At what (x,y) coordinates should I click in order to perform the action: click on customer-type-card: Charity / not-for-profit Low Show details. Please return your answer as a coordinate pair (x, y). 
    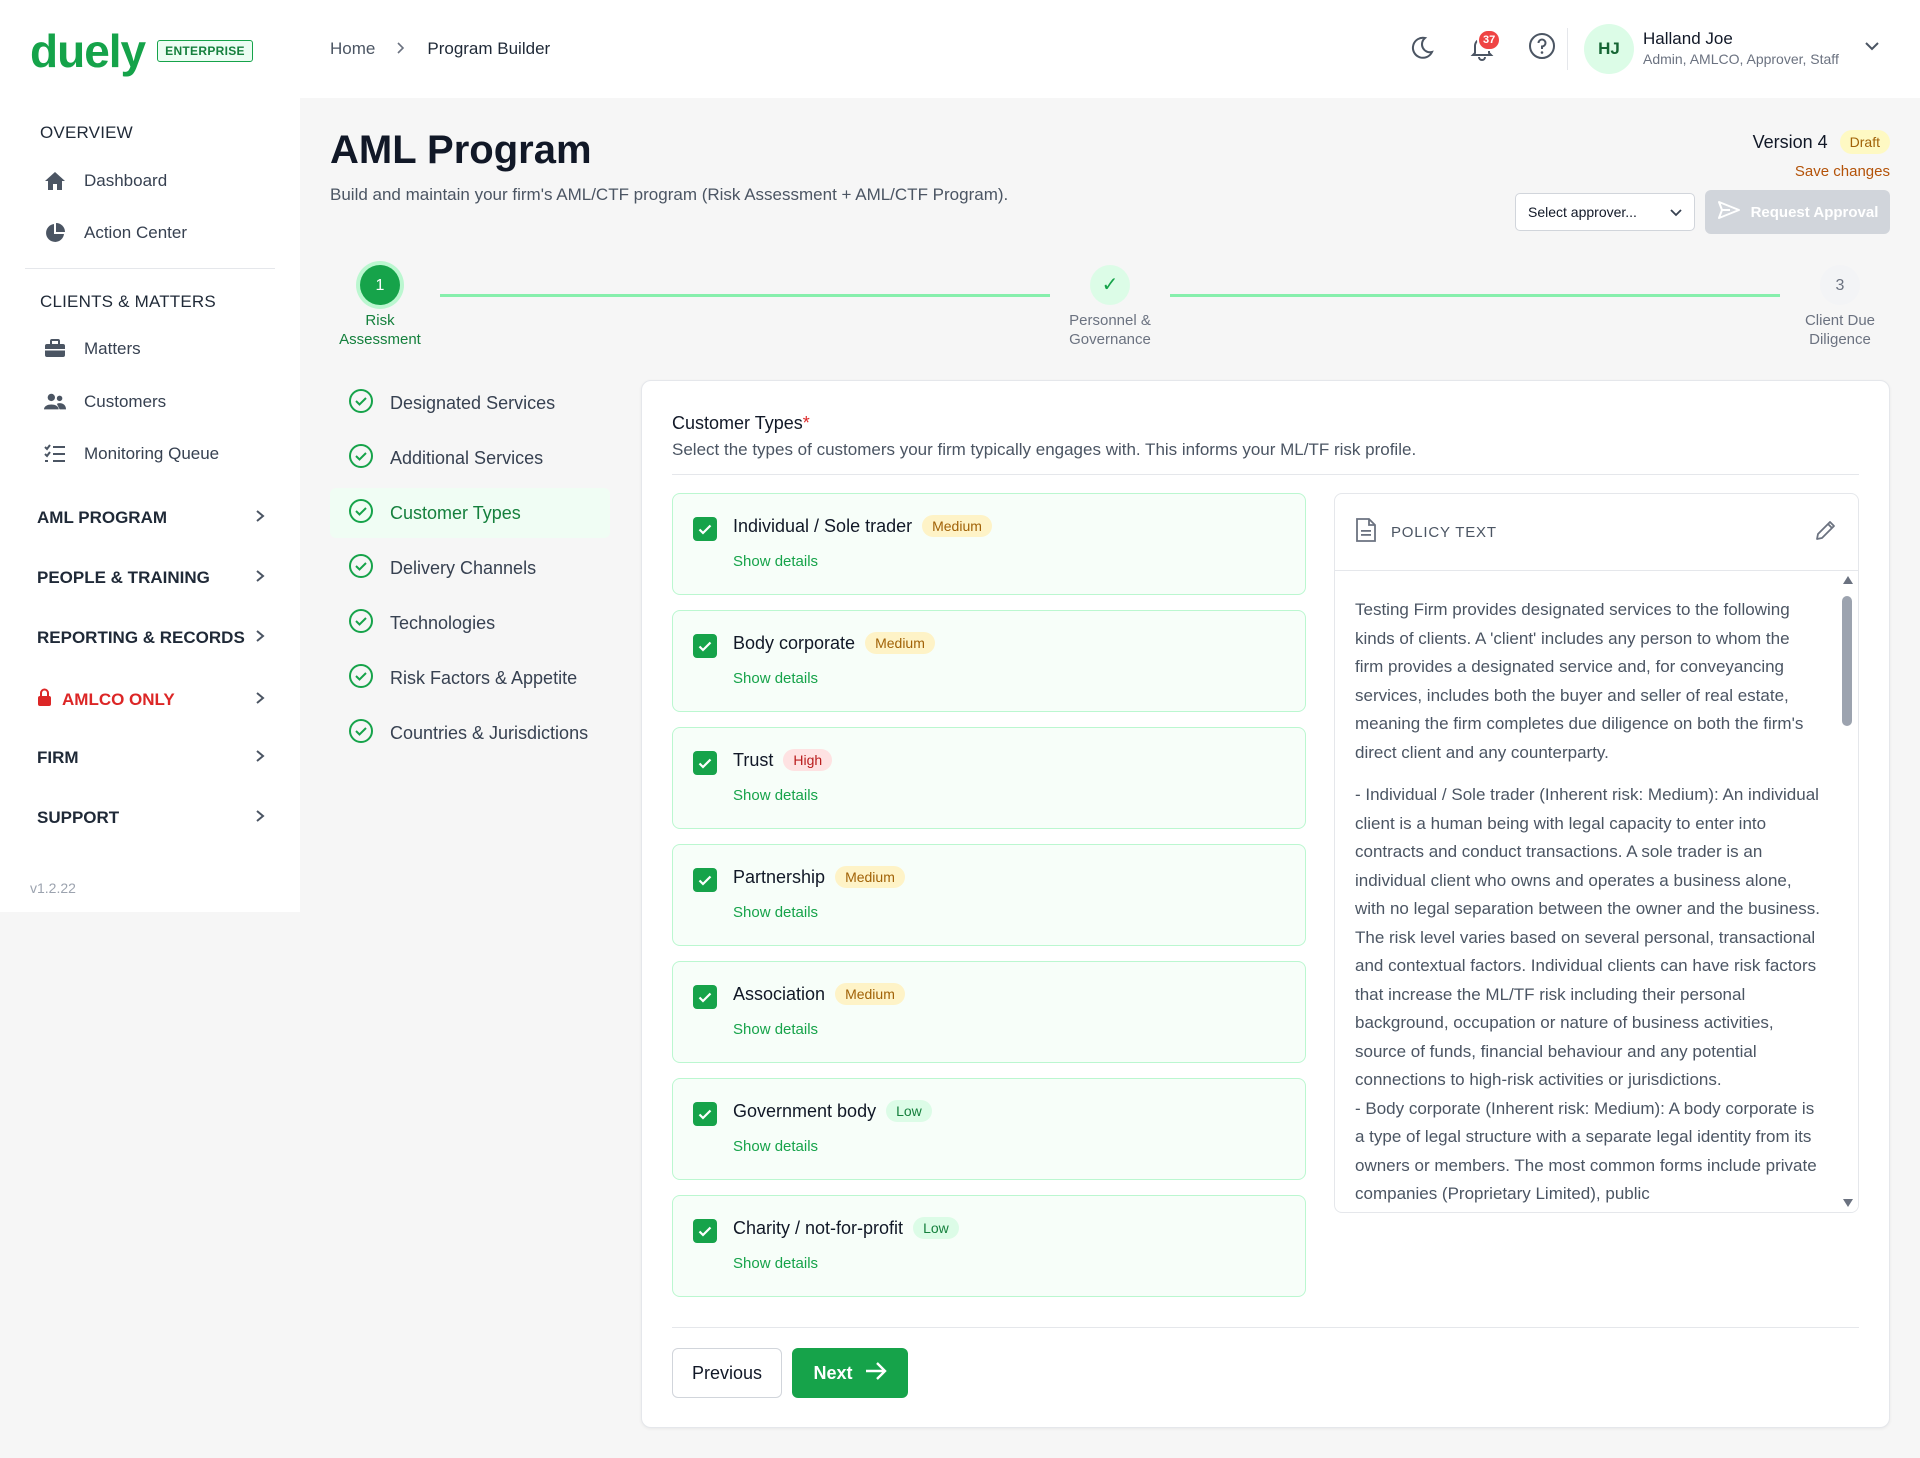
    Looking at the image, I should click on (989, 1246).